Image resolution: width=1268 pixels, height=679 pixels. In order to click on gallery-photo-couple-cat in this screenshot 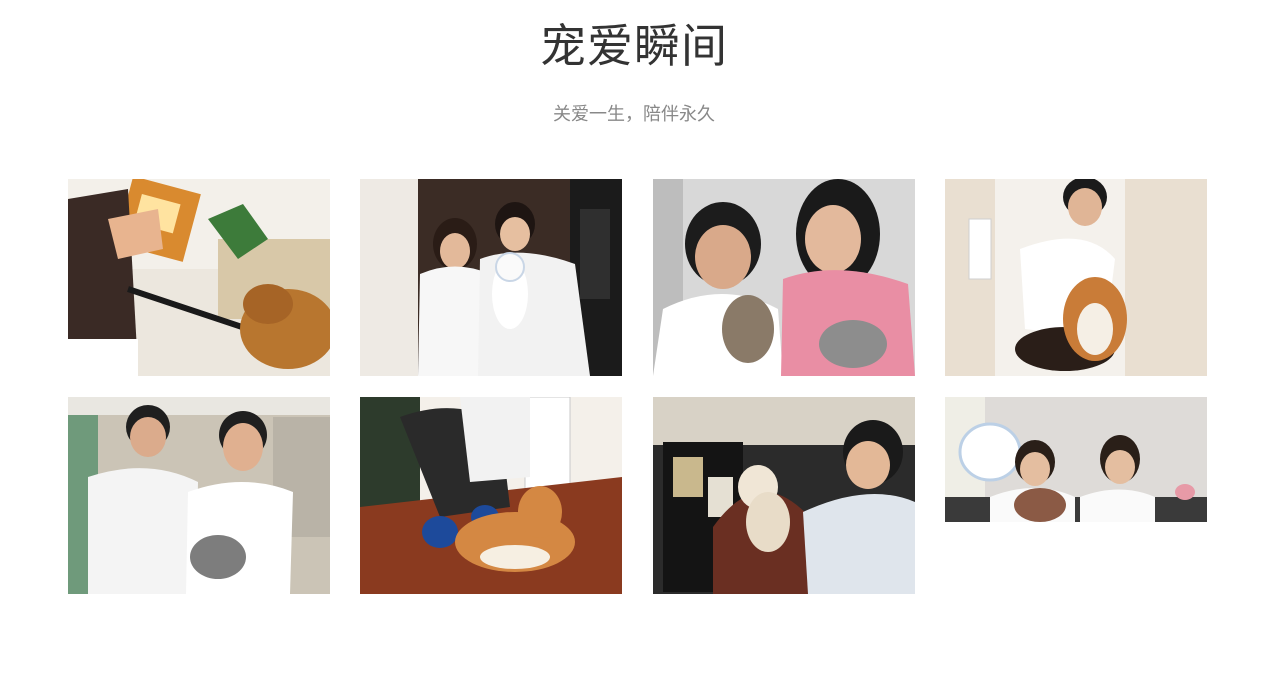, I will do `click(491, 277)`.